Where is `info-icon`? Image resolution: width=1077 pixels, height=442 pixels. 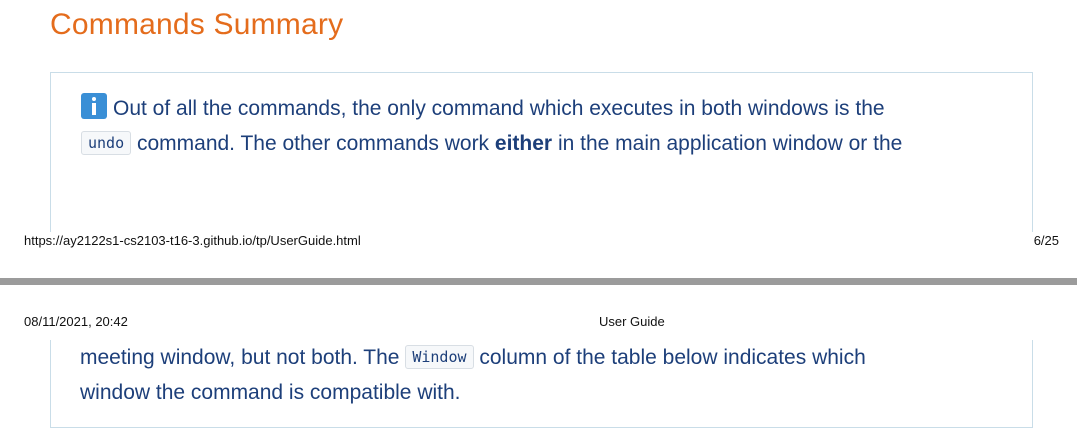
info-icon is located at coordinates (94, 106).